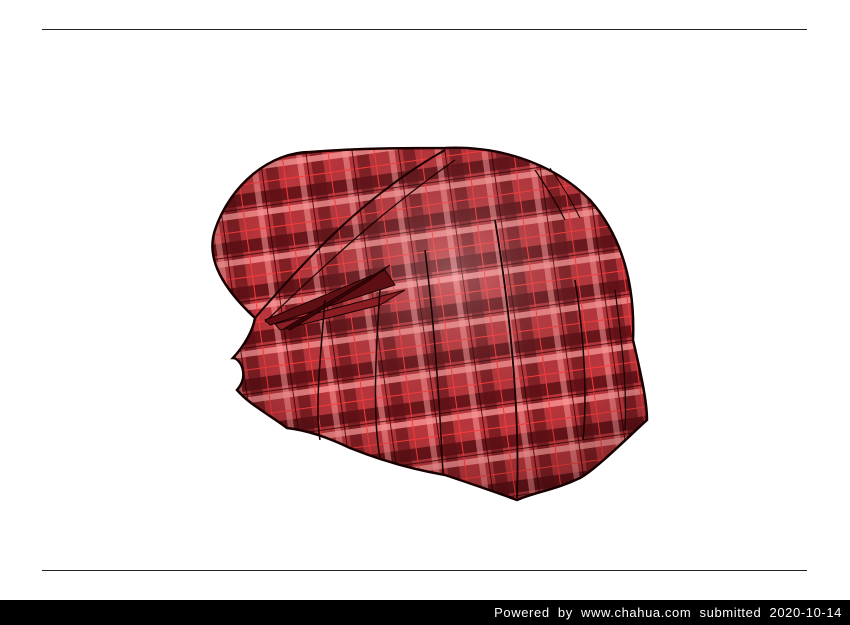 The image size is (850, 625). I want to click on footer-site-link: www.chahua.com, so click(636, 612).